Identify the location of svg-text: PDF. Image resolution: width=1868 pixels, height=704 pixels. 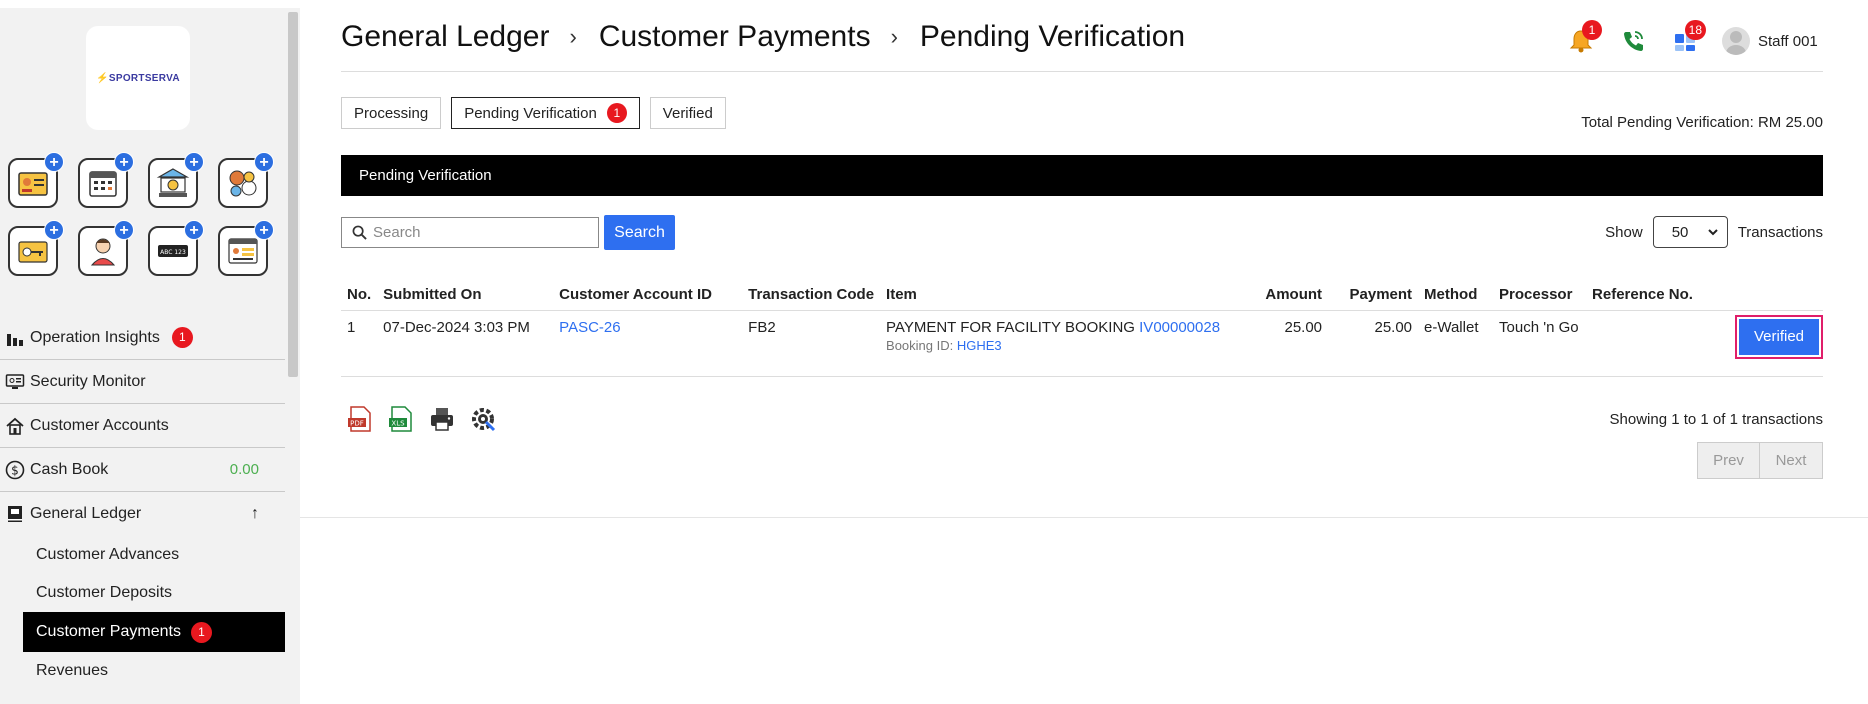
(357, 424).